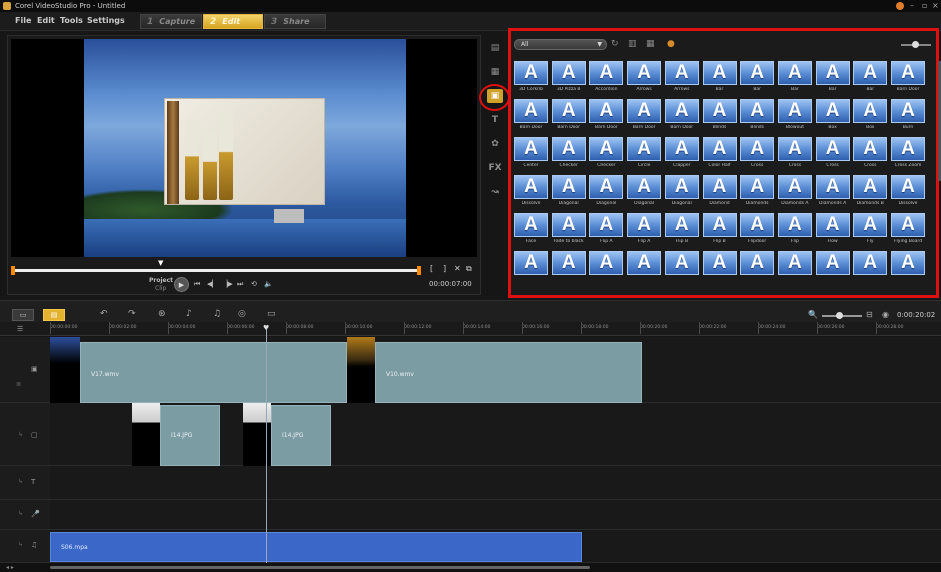 The width and height of the screenshot is (941, 572). I want to click on transition-tile: A Blowout, so click(794, 117).